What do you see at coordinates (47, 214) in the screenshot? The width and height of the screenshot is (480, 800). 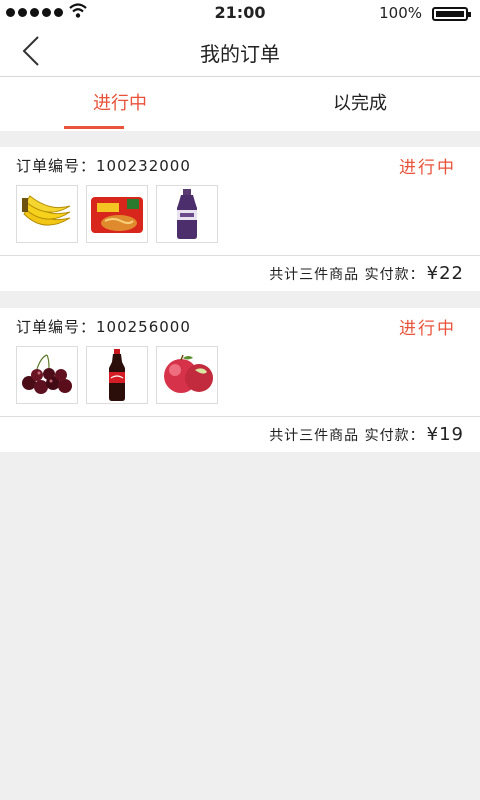 I see `banana-image` at bounding box center [47, 214].